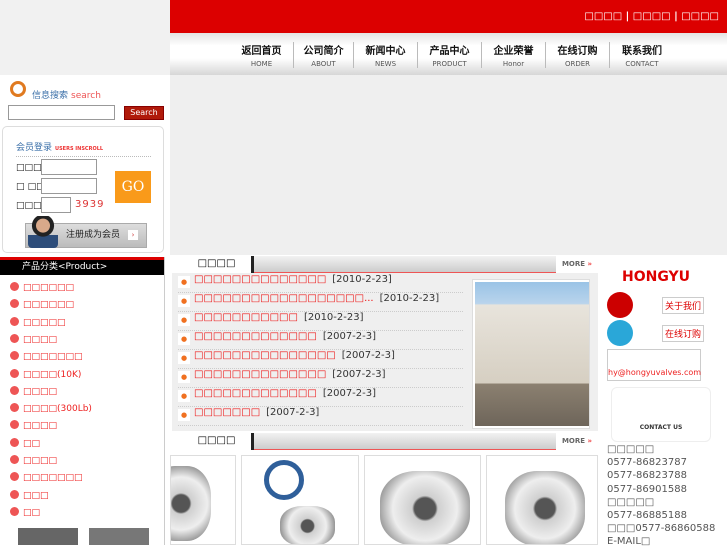 This screenshot has width=727, height=547. What do you see at coordinates (654, 365) in the screenshot?
I see `email-link: hy@hongyuvalves.com` at bounding box center [654, 365].